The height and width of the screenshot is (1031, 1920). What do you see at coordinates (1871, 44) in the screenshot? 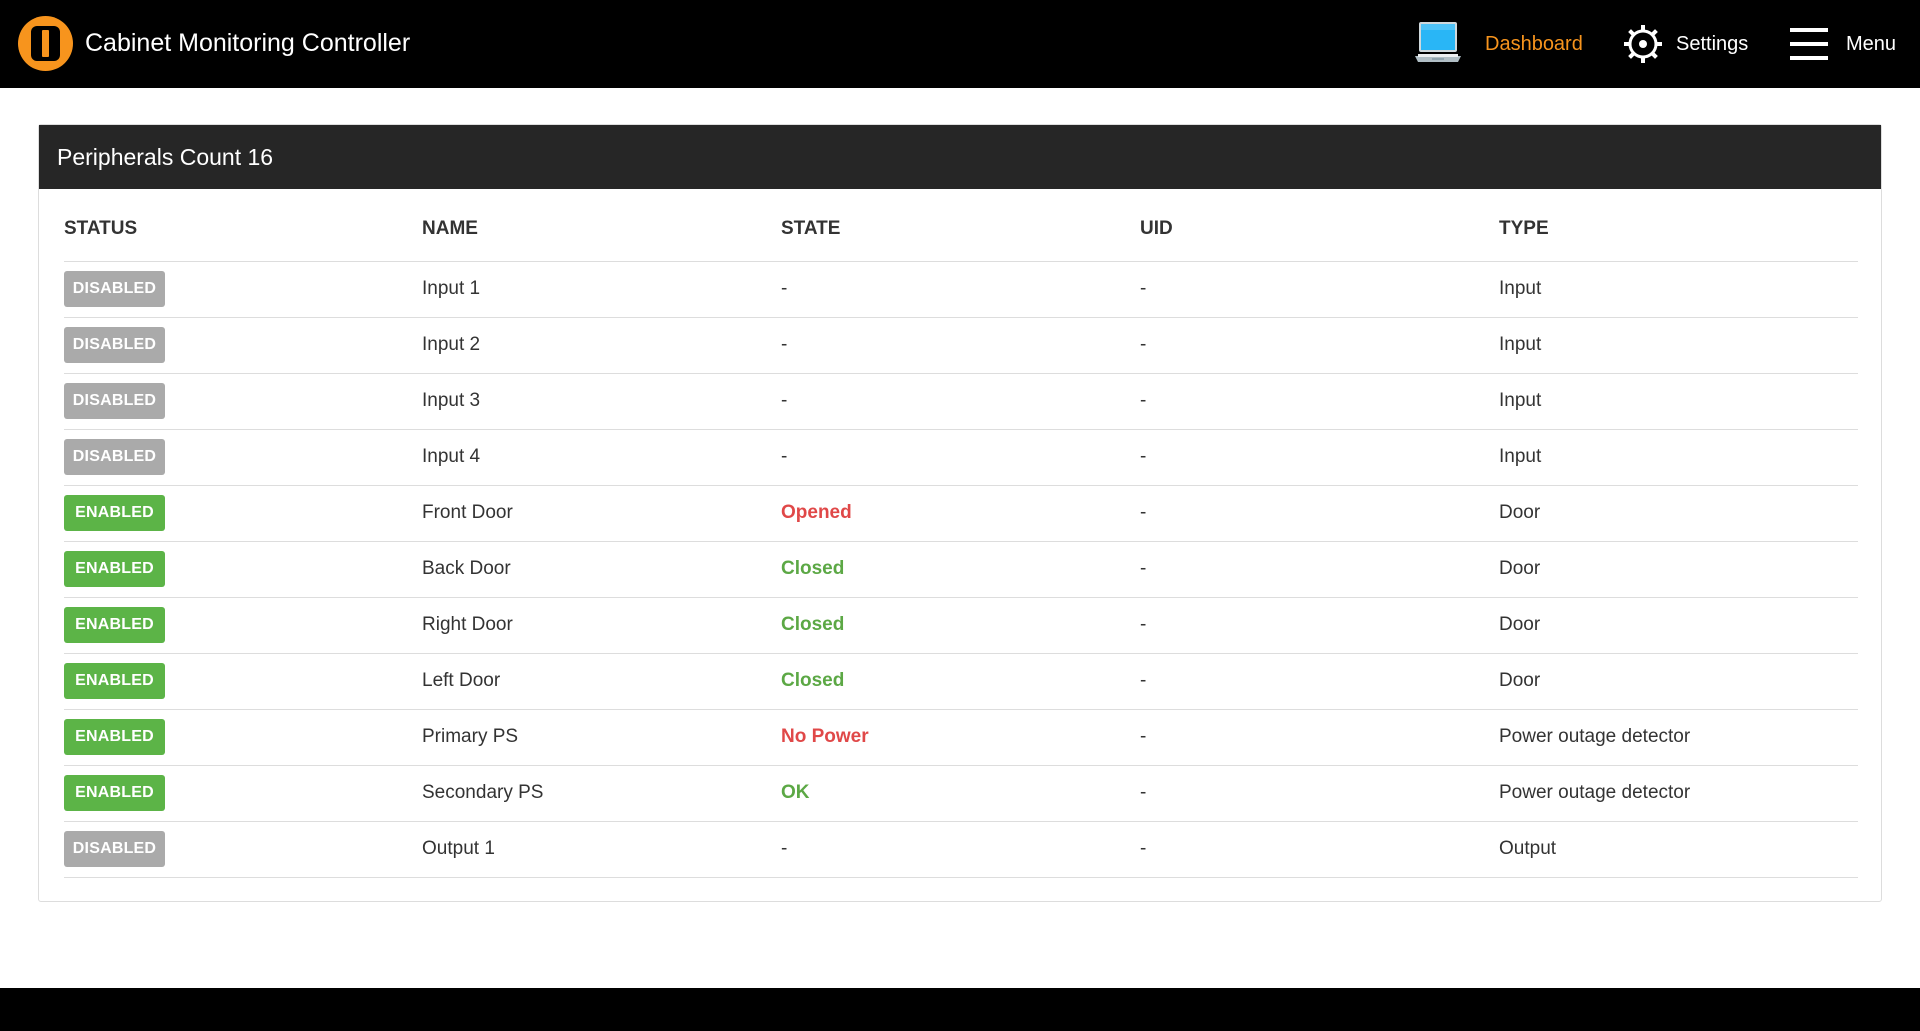
I see `nav-menu-label: Menu` at bounding box center [1871, 44].